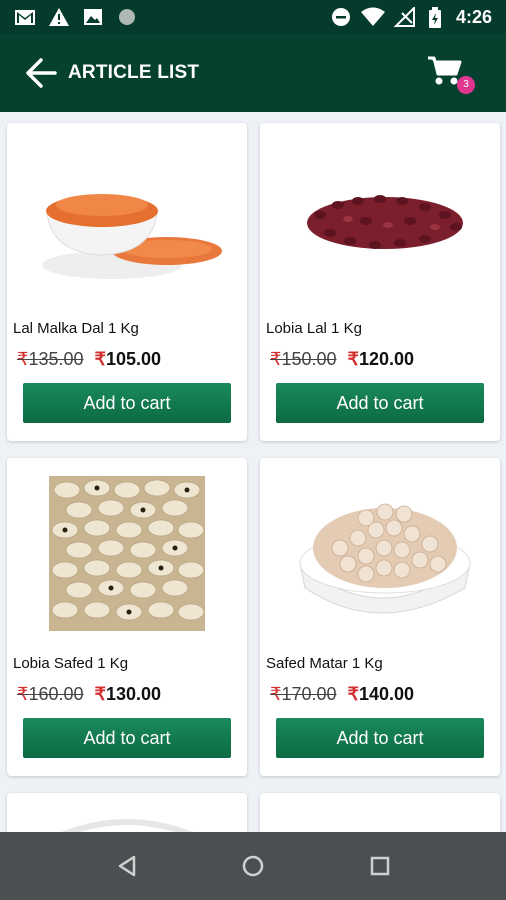 The image size is (506, 900). What do you see at coordinates (128, 359) in the screenshot?
I see `discounted-price: ₹105.00` at bounding box center [128, 359].